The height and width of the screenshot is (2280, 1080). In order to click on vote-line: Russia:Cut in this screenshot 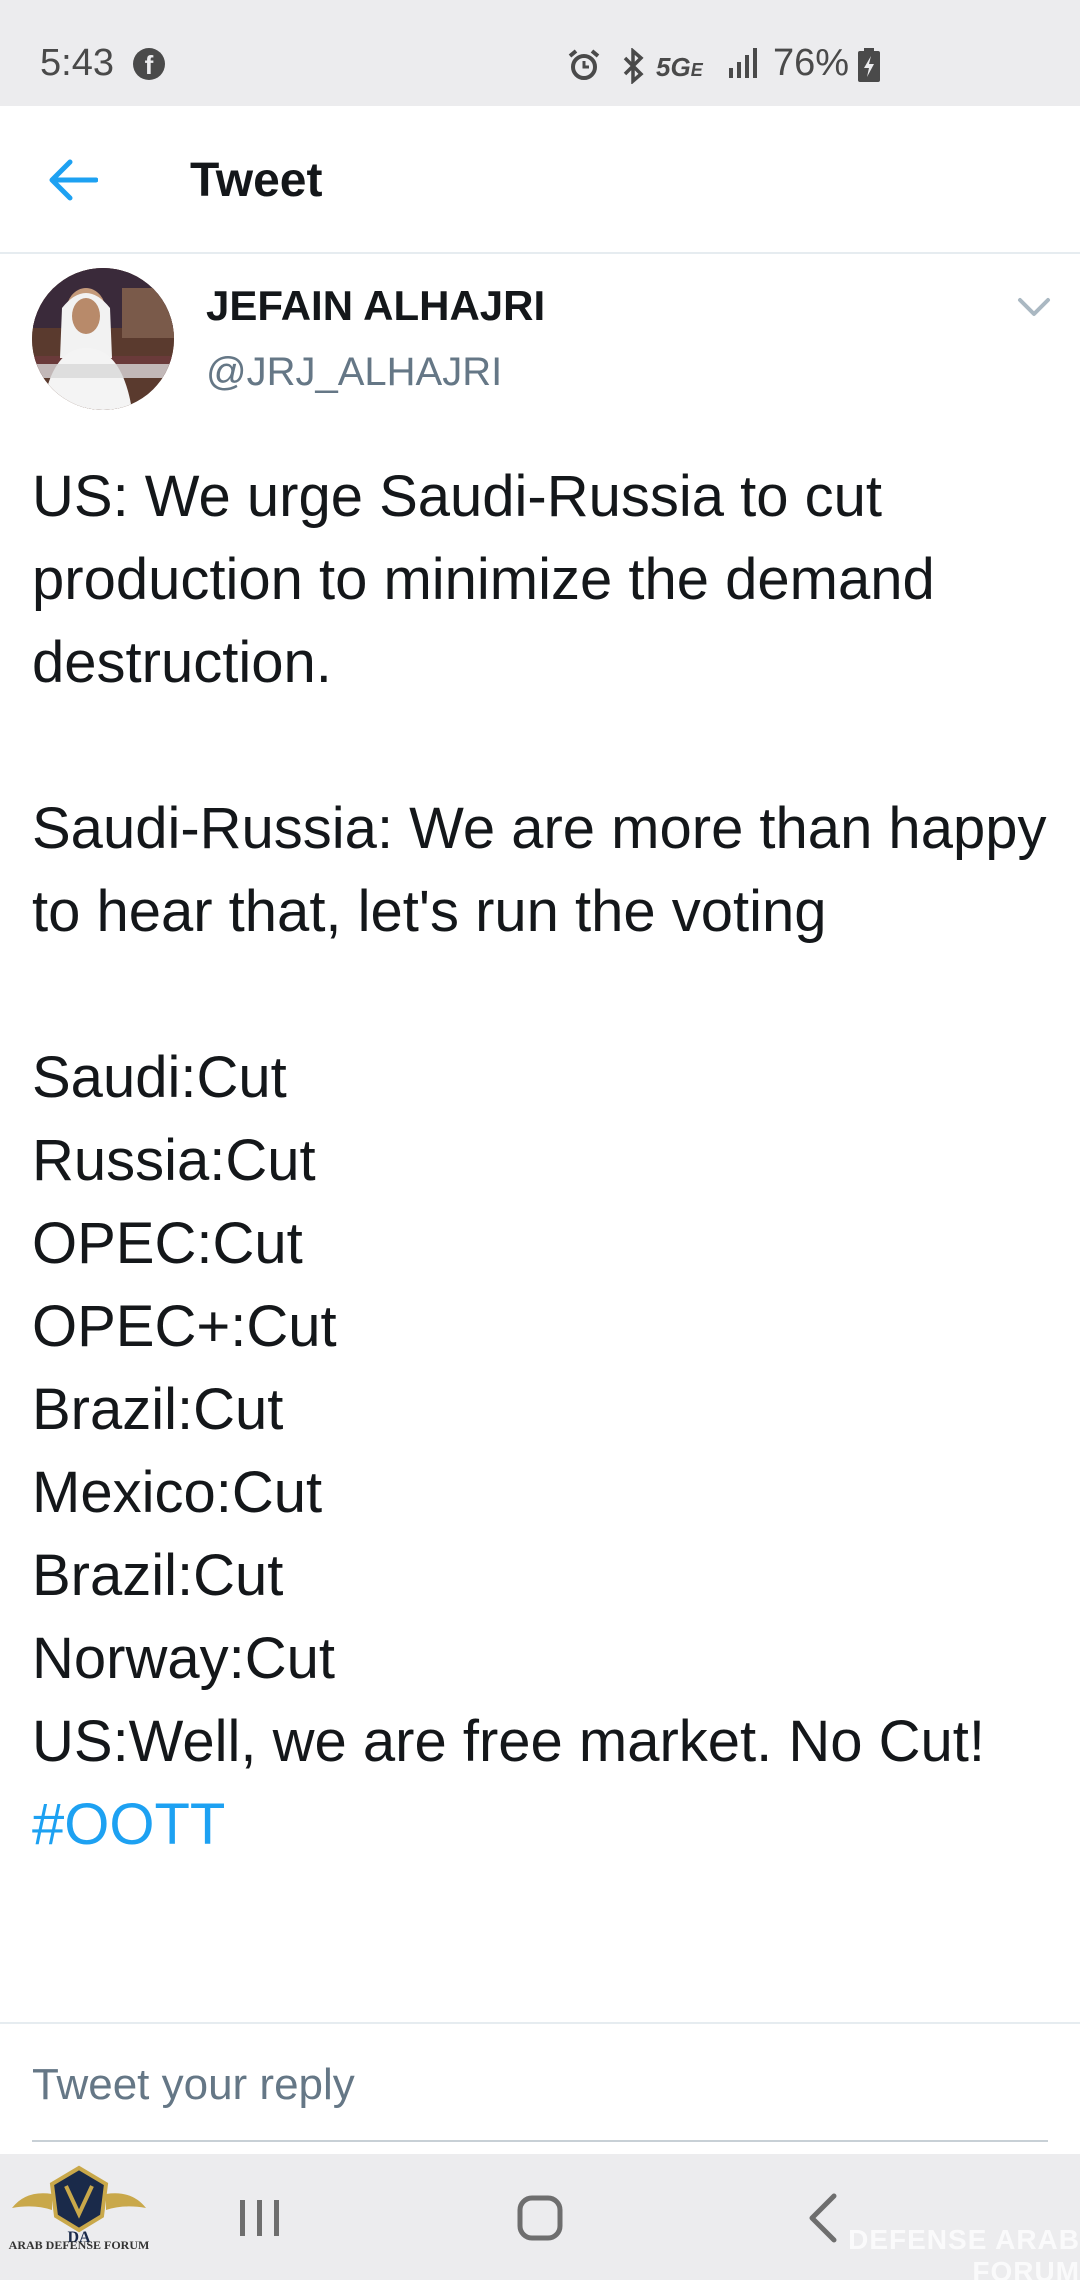, I will do `click(174, 1160)`.